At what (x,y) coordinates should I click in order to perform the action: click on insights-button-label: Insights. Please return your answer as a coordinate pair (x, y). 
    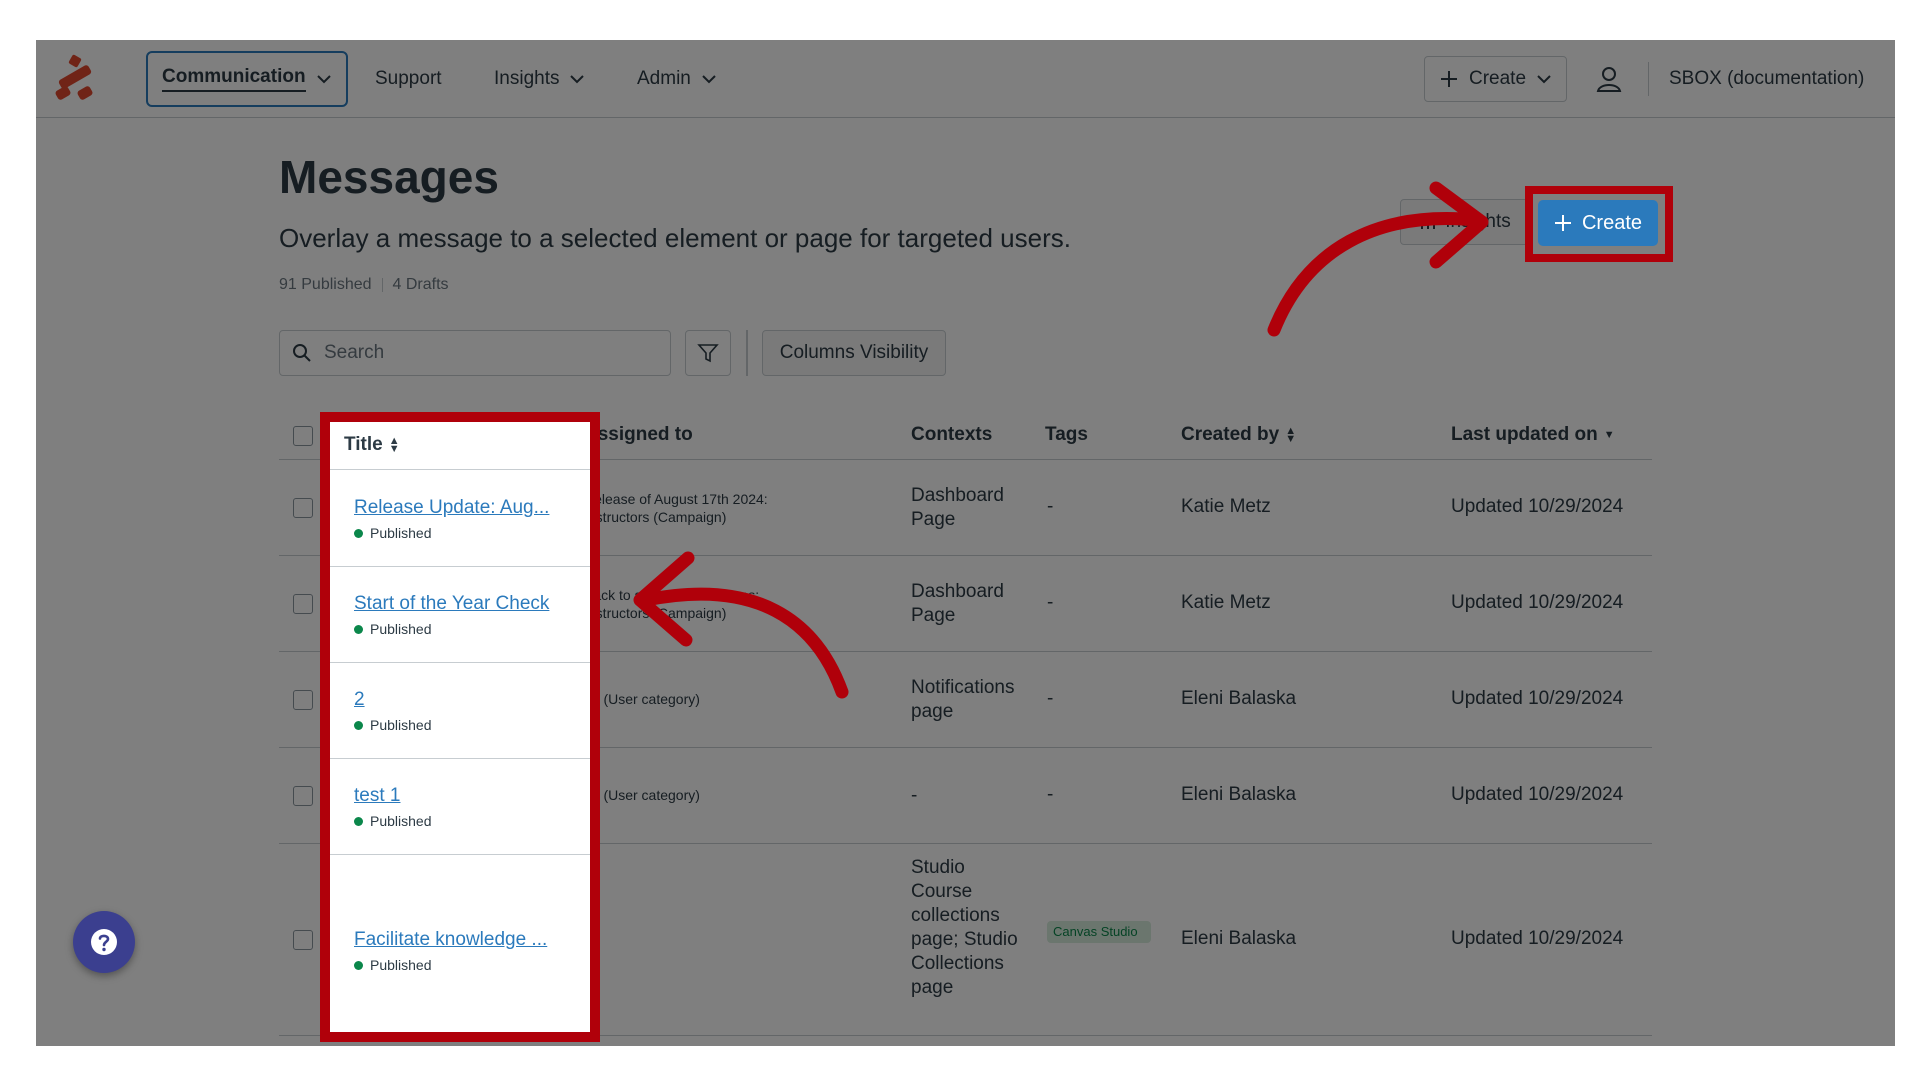
    Looking at the image, I should click on (1478, 221).